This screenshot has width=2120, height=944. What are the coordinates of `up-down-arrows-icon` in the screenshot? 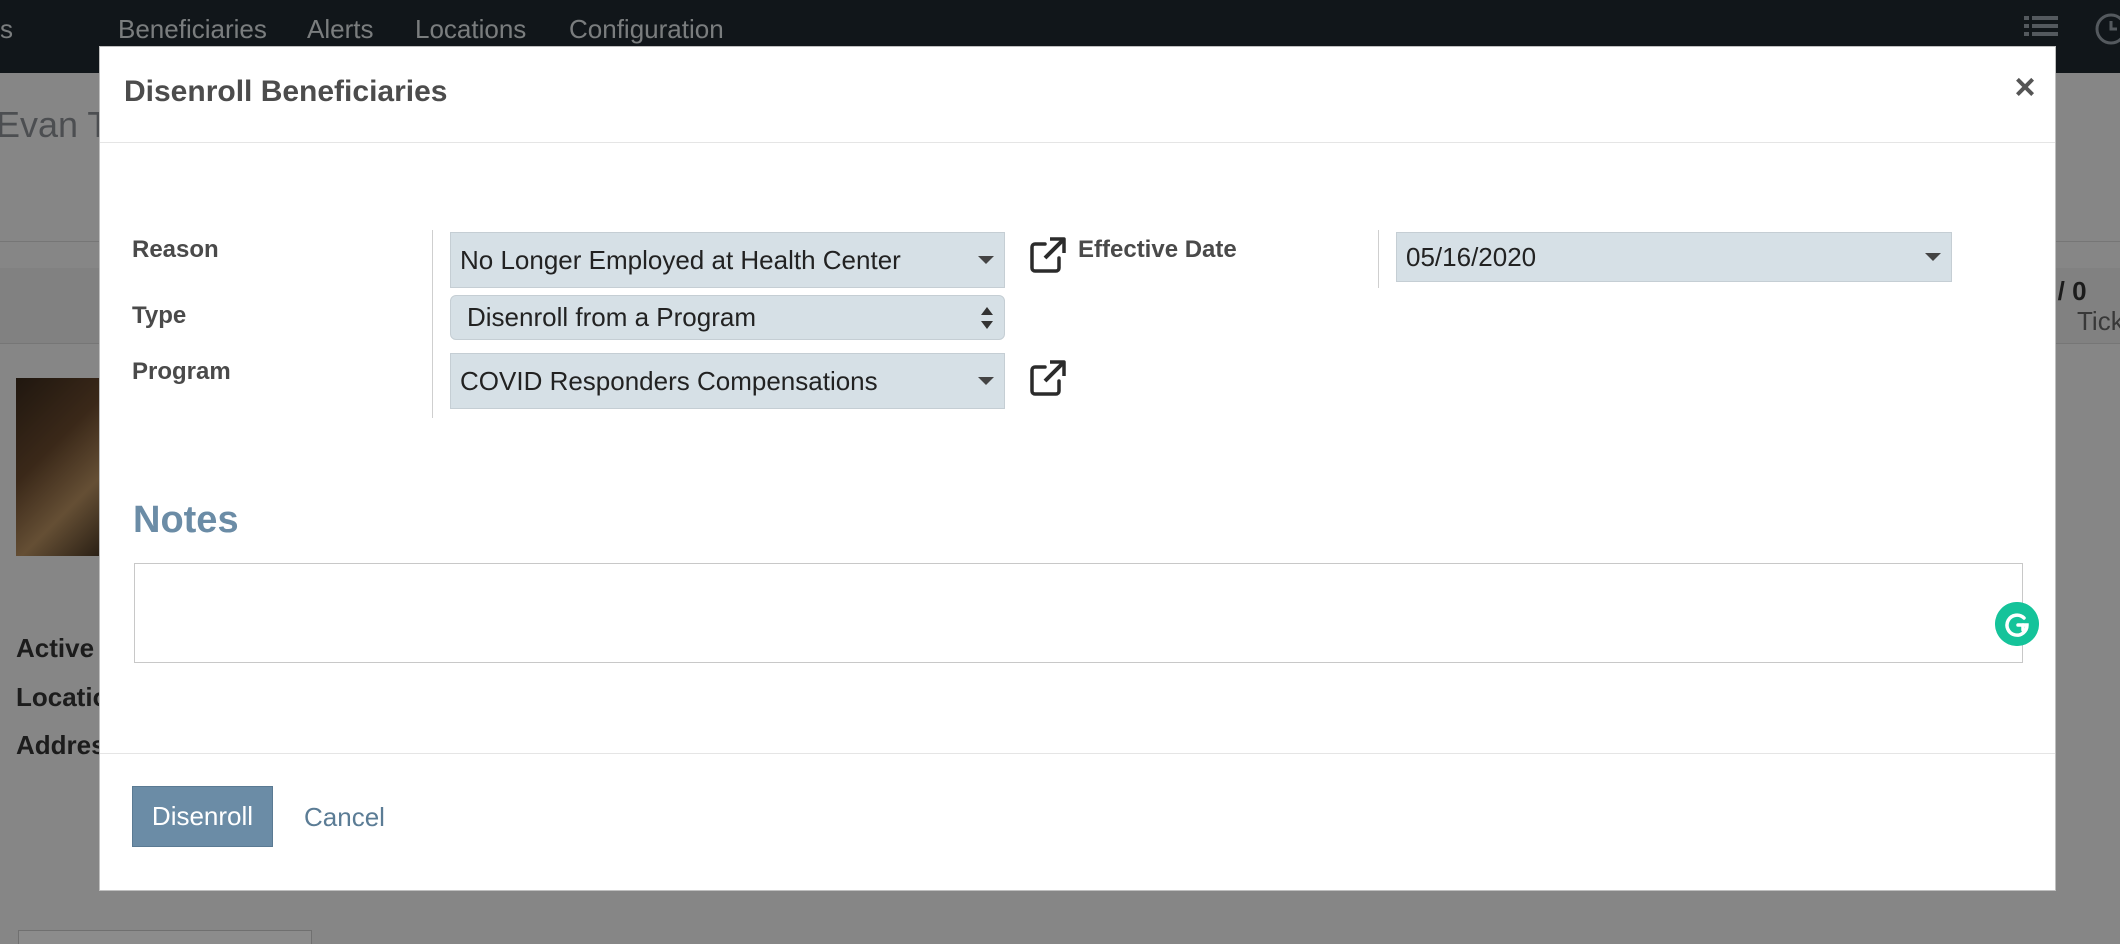 It's located at (987, 318).